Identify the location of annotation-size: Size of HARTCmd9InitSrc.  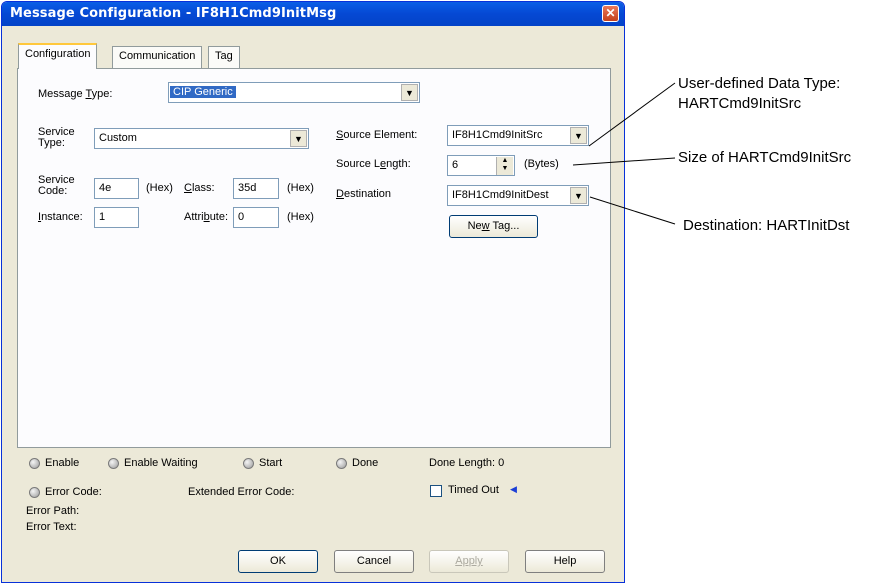
(765, 157).